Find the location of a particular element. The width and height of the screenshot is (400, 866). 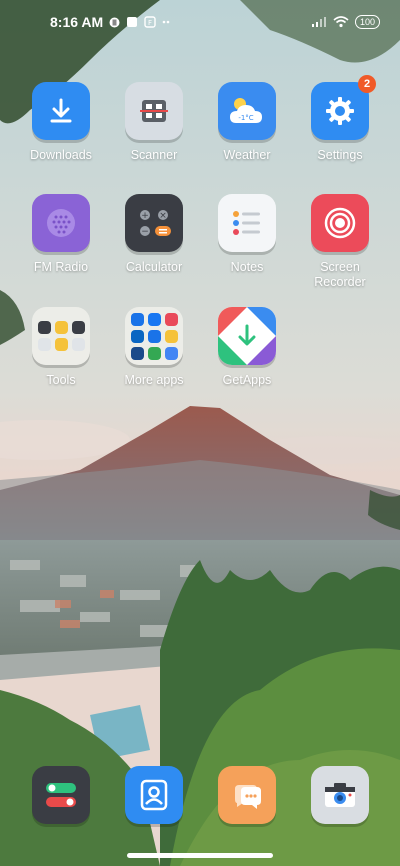

dock-contacts is located at coordinates (154, 795).